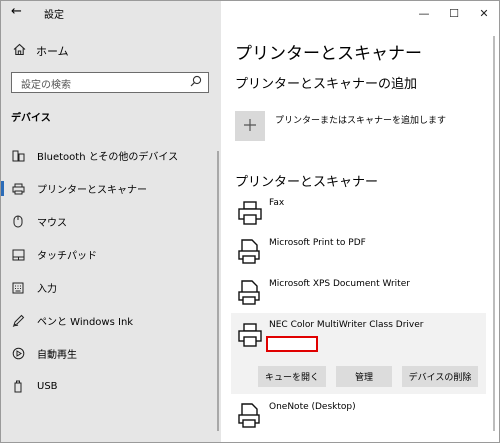 The height and width of the screenshot is (443, 500). I want to click on search-placeholder: 設定の検索, so click(46, 85).